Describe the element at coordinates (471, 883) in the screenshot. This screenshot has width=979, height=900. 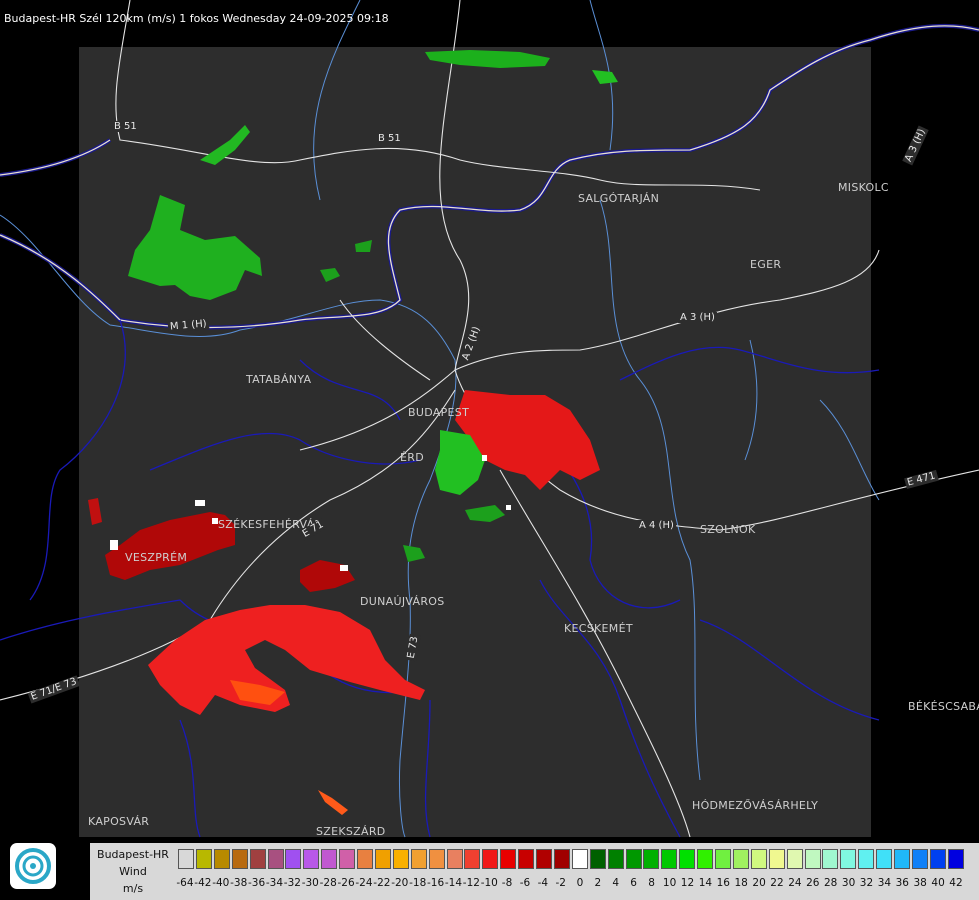
I see `legend-tick-label: -12` at that location.